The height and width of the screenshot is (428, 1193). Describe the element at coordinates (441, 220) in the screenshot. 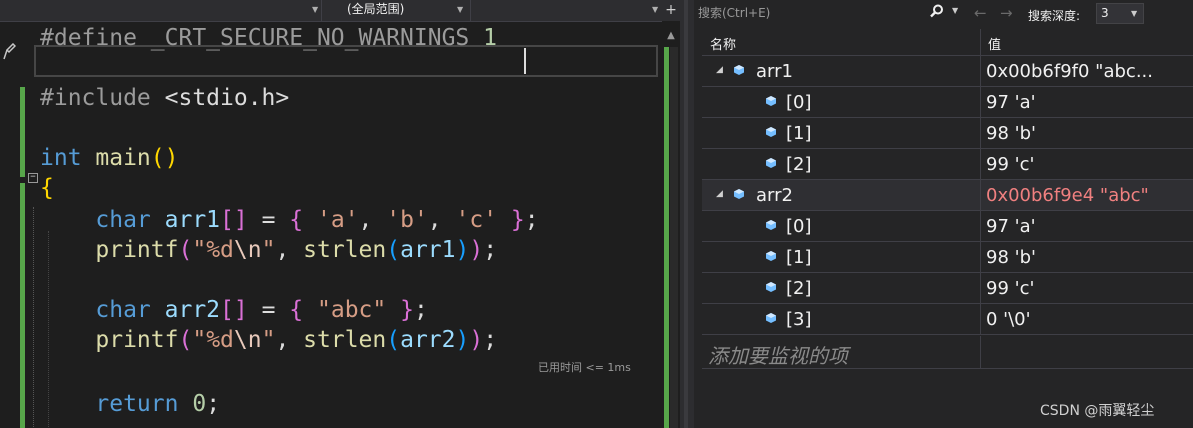

I see `code-token: ,` at that location.